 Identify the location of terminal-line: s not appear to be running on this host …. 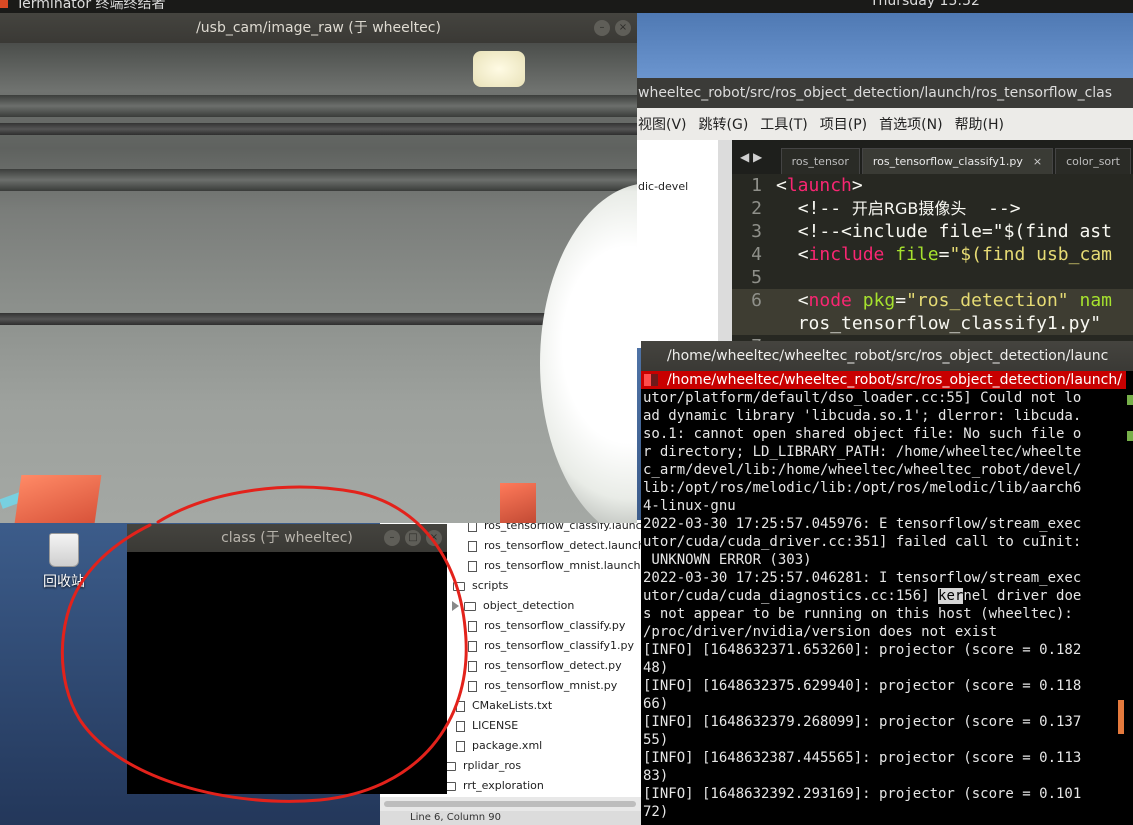
(858, 614).